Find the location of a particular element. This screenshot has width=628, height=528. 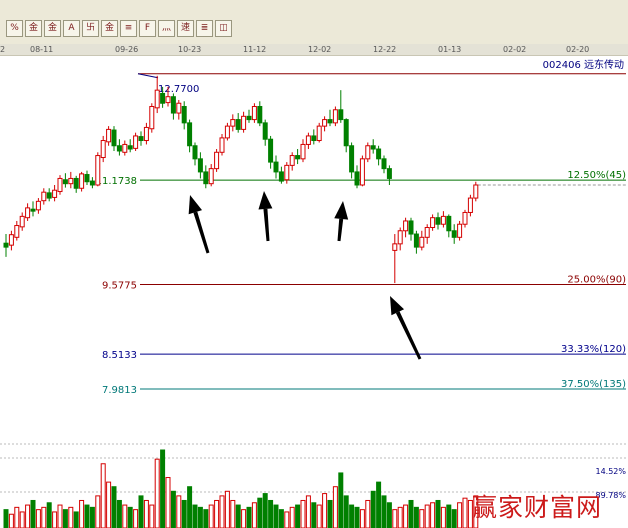

ma-settings-icon: 灬 is located at coordinates (166, 28).